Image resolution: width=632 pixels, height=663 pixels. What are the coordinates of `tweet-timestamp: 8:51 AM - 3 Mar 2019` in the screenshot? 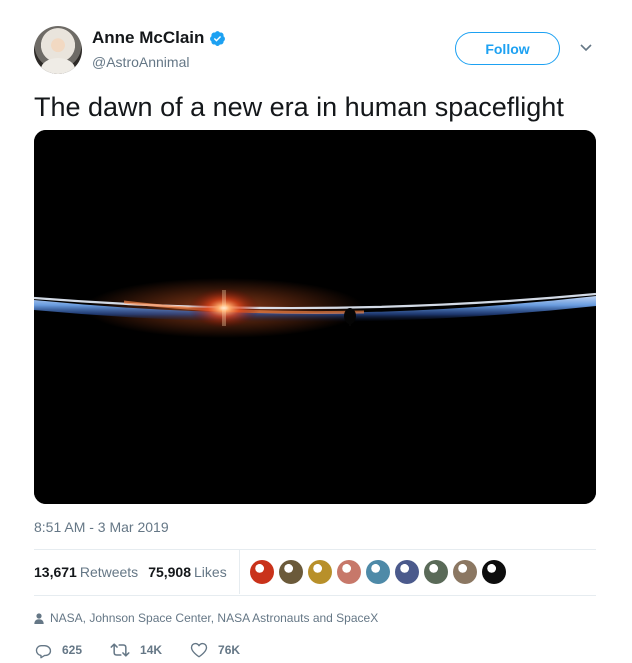 It's located at (101, 527).